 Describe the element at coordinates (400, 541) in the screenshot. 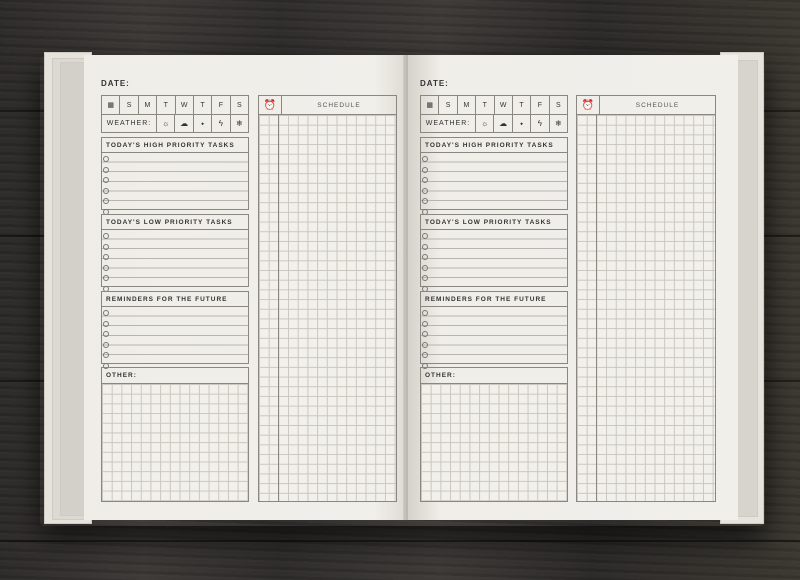

I see `wood-plank-seam` at that location.